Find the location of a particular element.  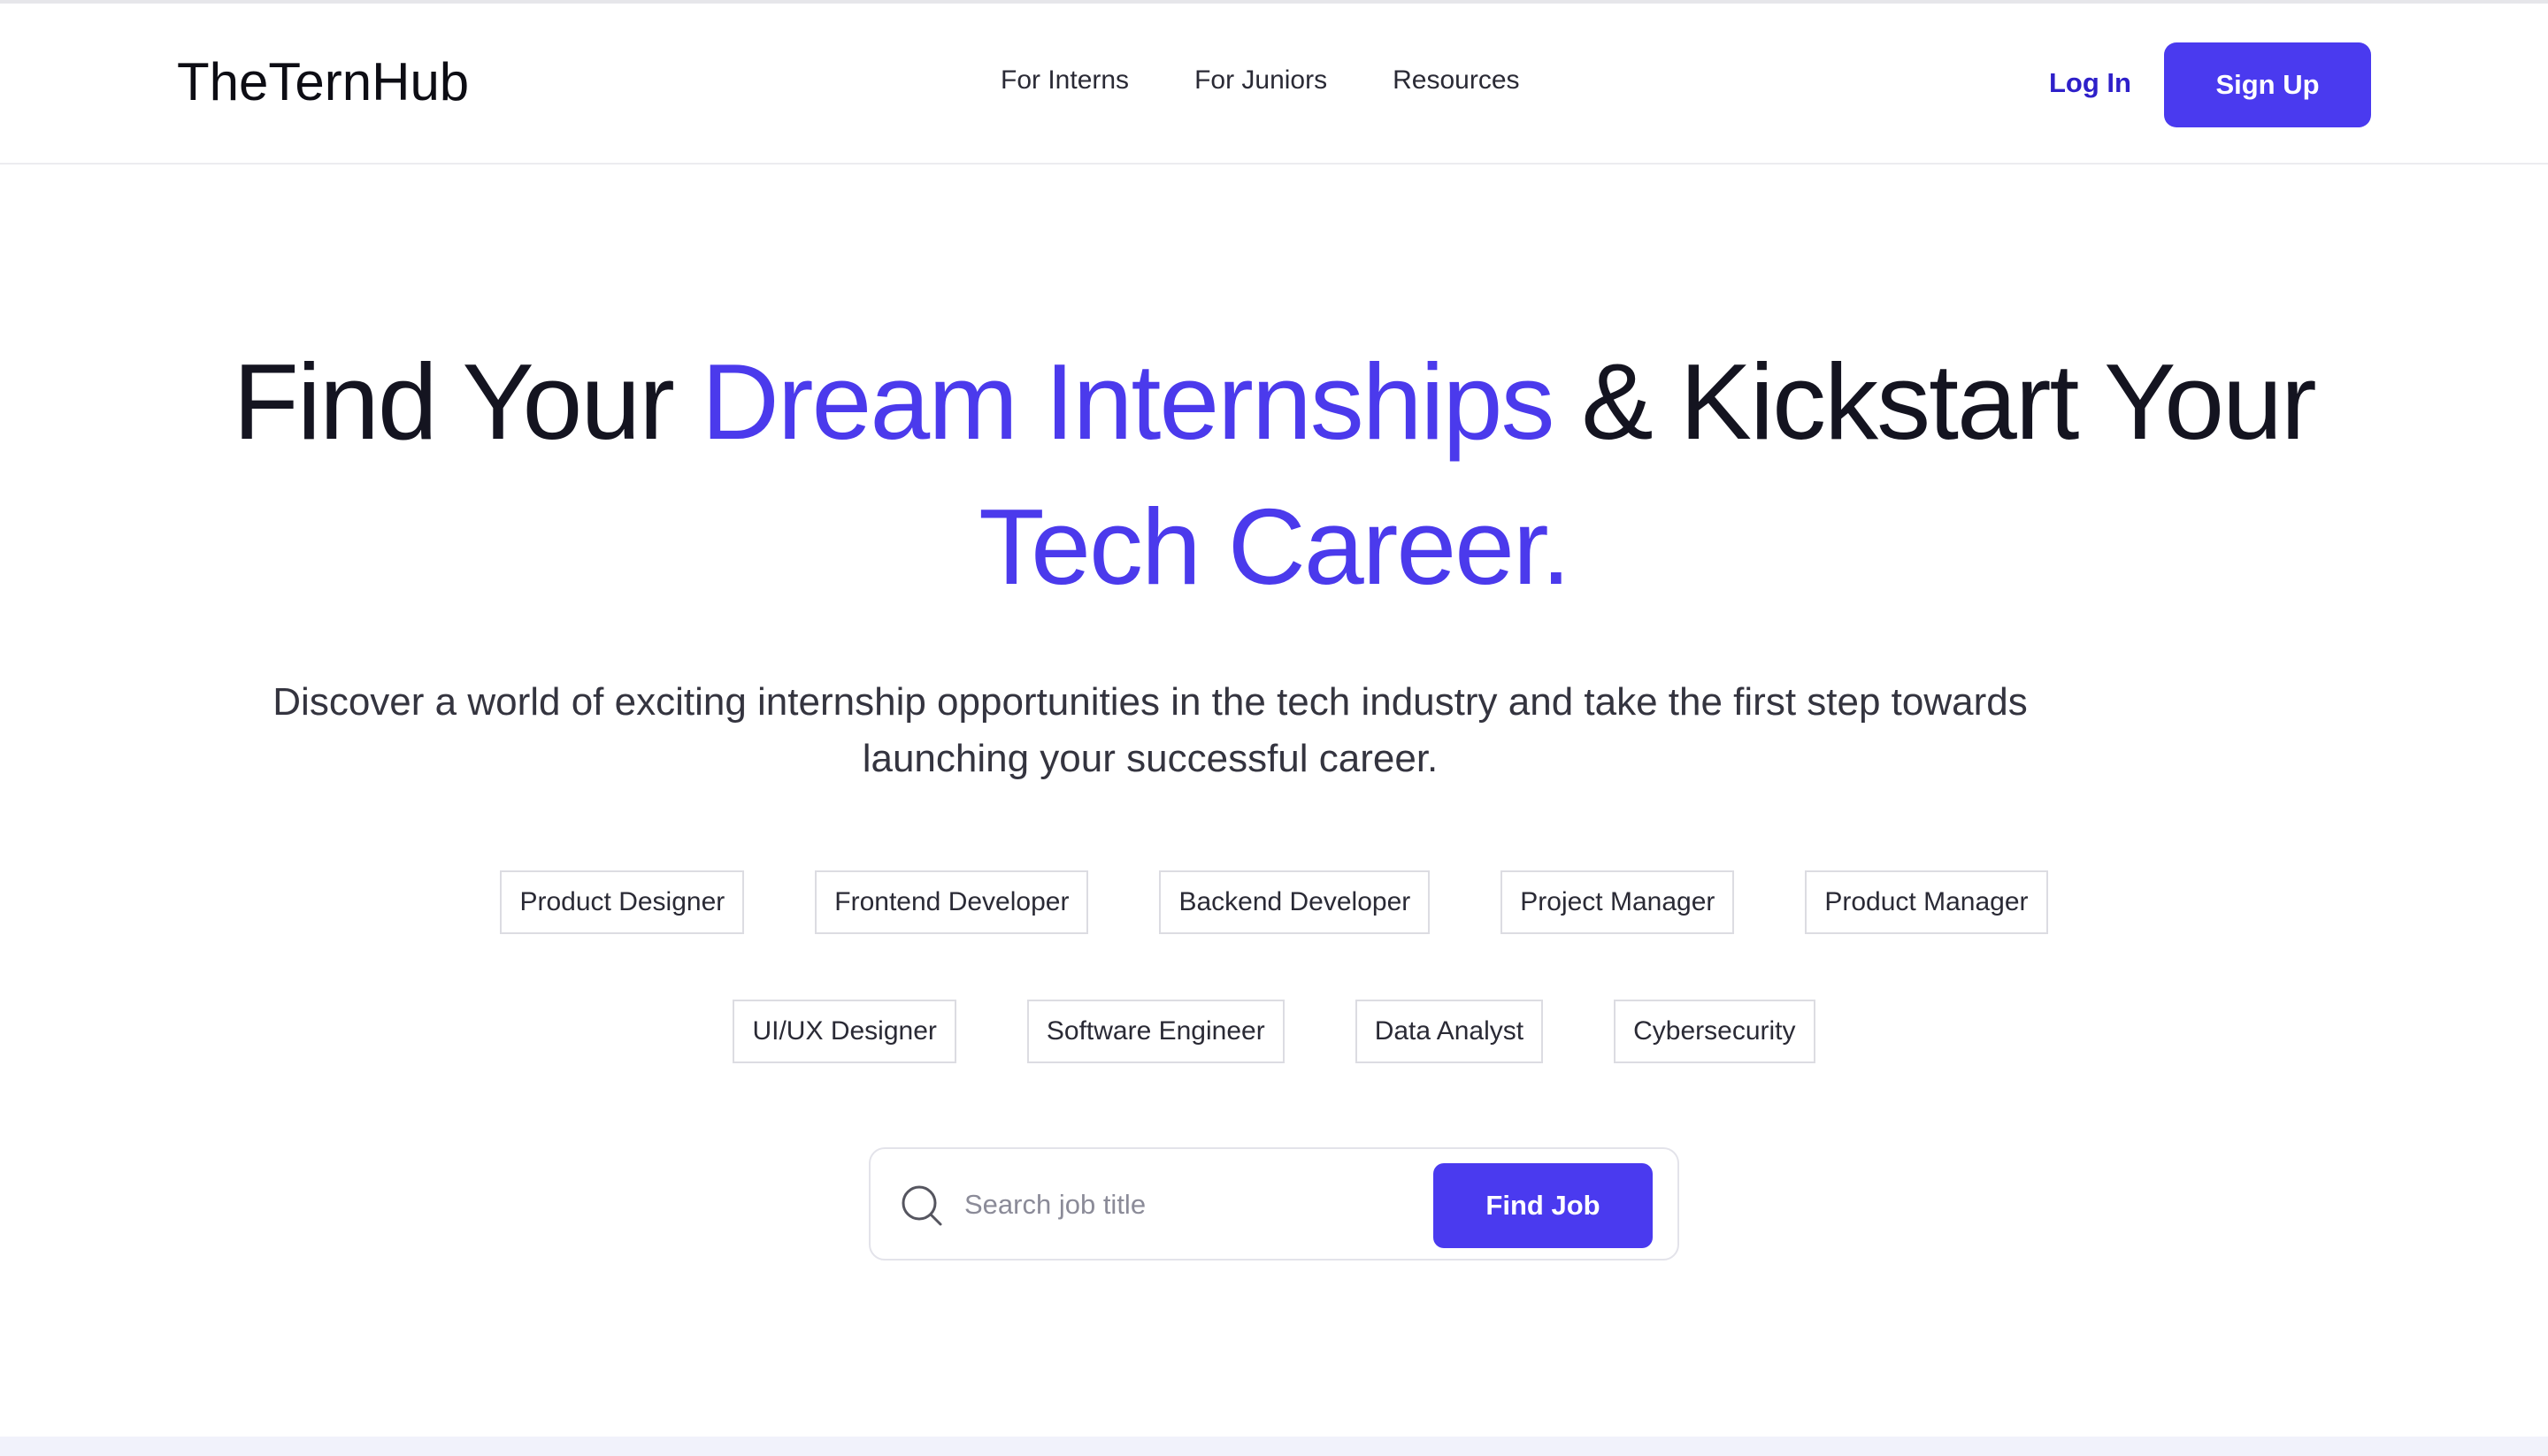

search-icon is located at coordinates (922, 1205).